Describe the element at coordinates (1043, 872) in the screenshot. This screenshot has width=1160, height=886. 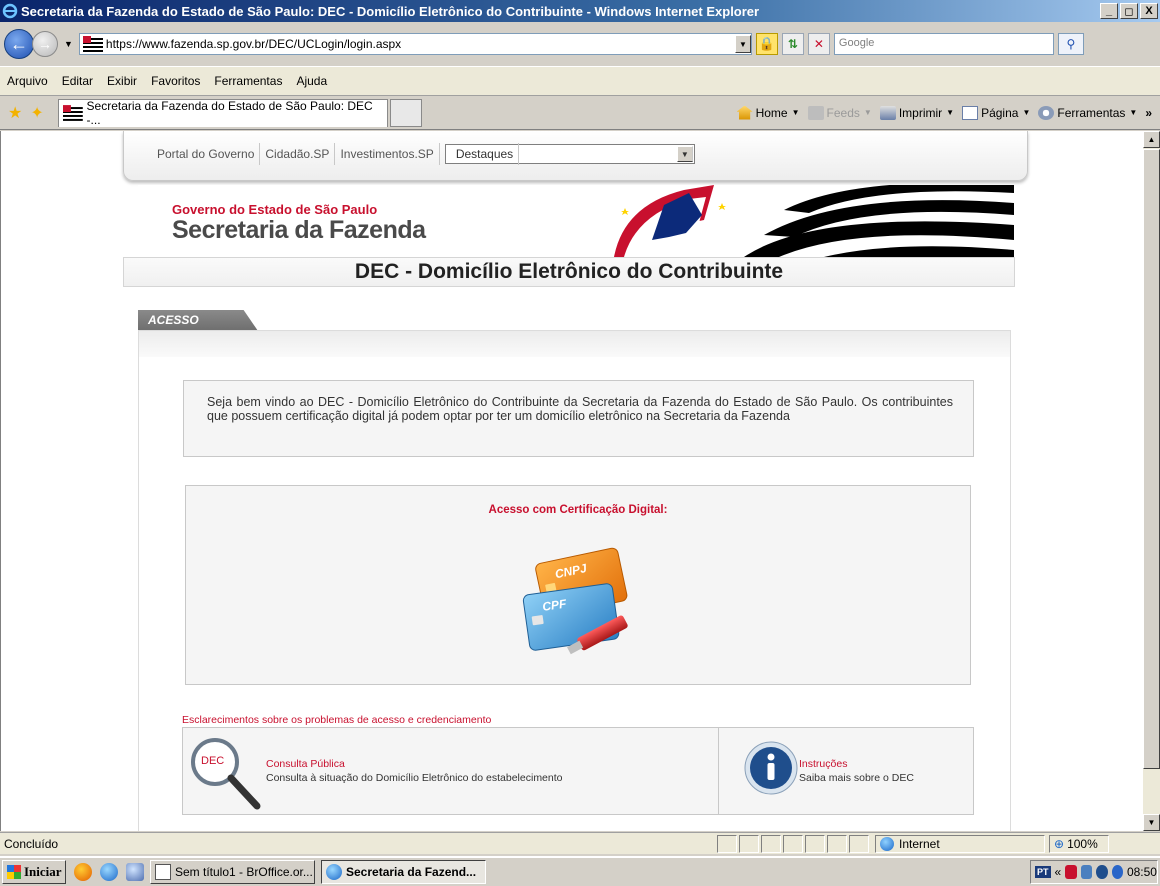
I see `language-indicator: PT` at that location.